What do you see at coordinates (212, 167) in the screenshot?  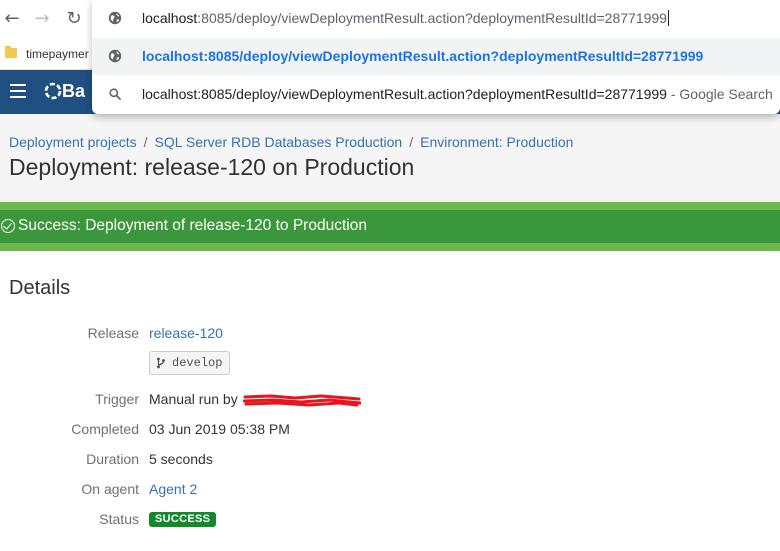 I see `page-title: Deployment: release-120 on Production` at bounding box center [212, 167].